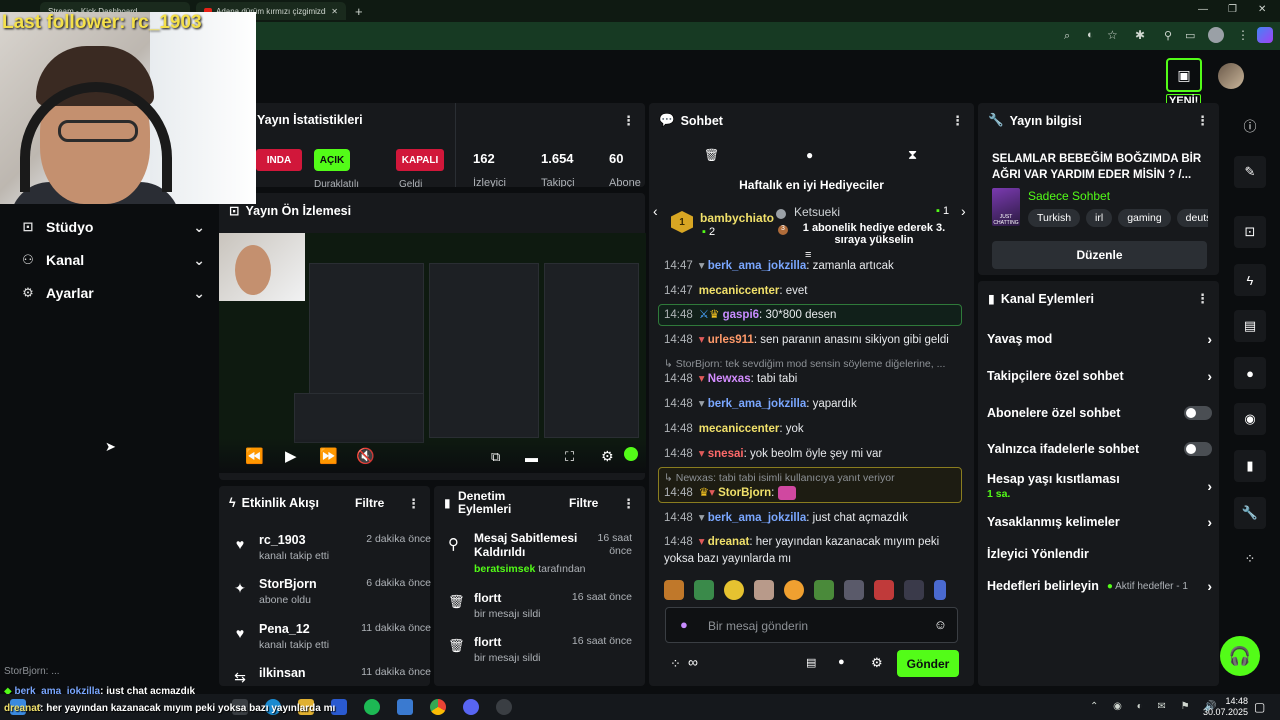 Image resolution: width=1280 pixels, height=720 pixels. Describe the element at coordinates (420, 160) in the screenshot. I see `closed-toggle-button: KAPALI` at that location.